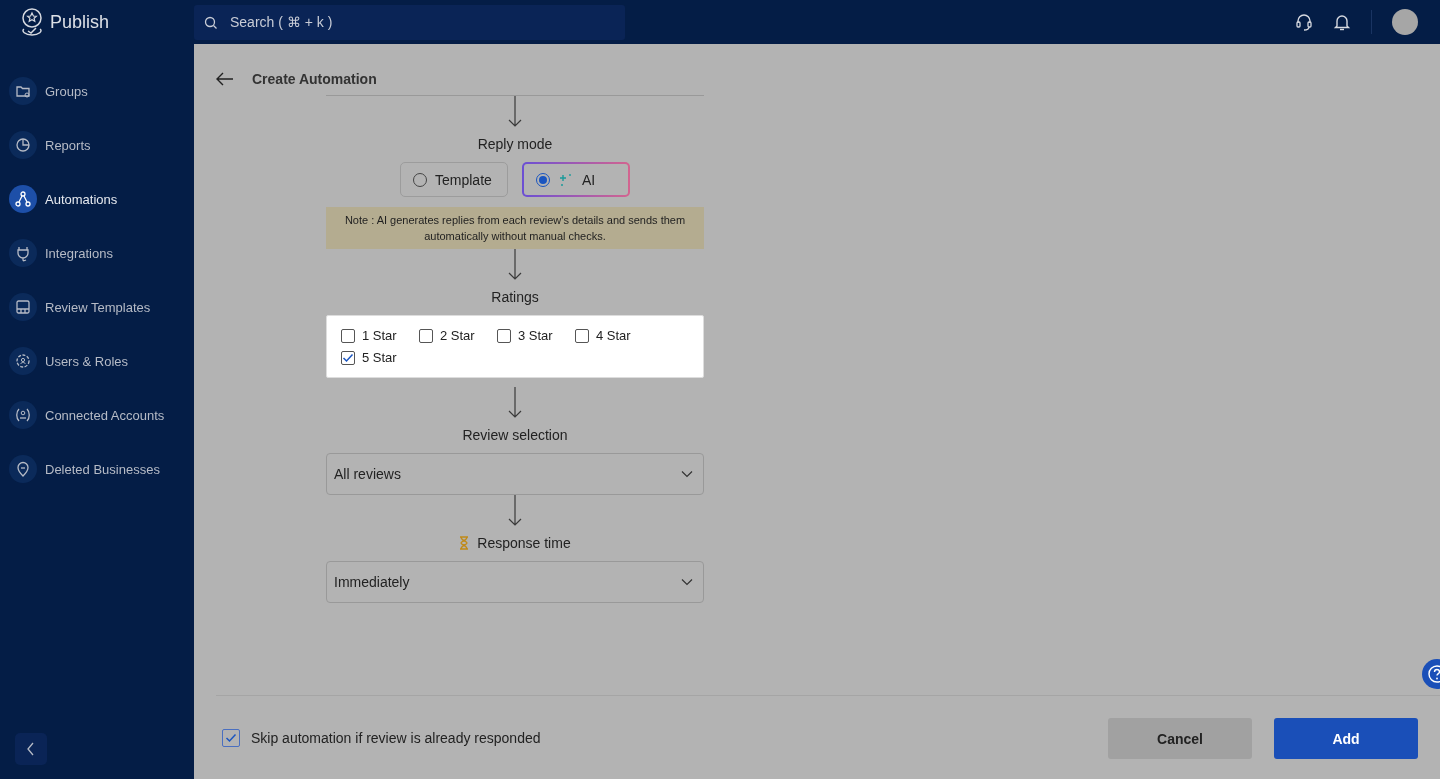  Describe the element at coordinates (524, 543) in the screenshot. I see `section-label: Response time` at that location.